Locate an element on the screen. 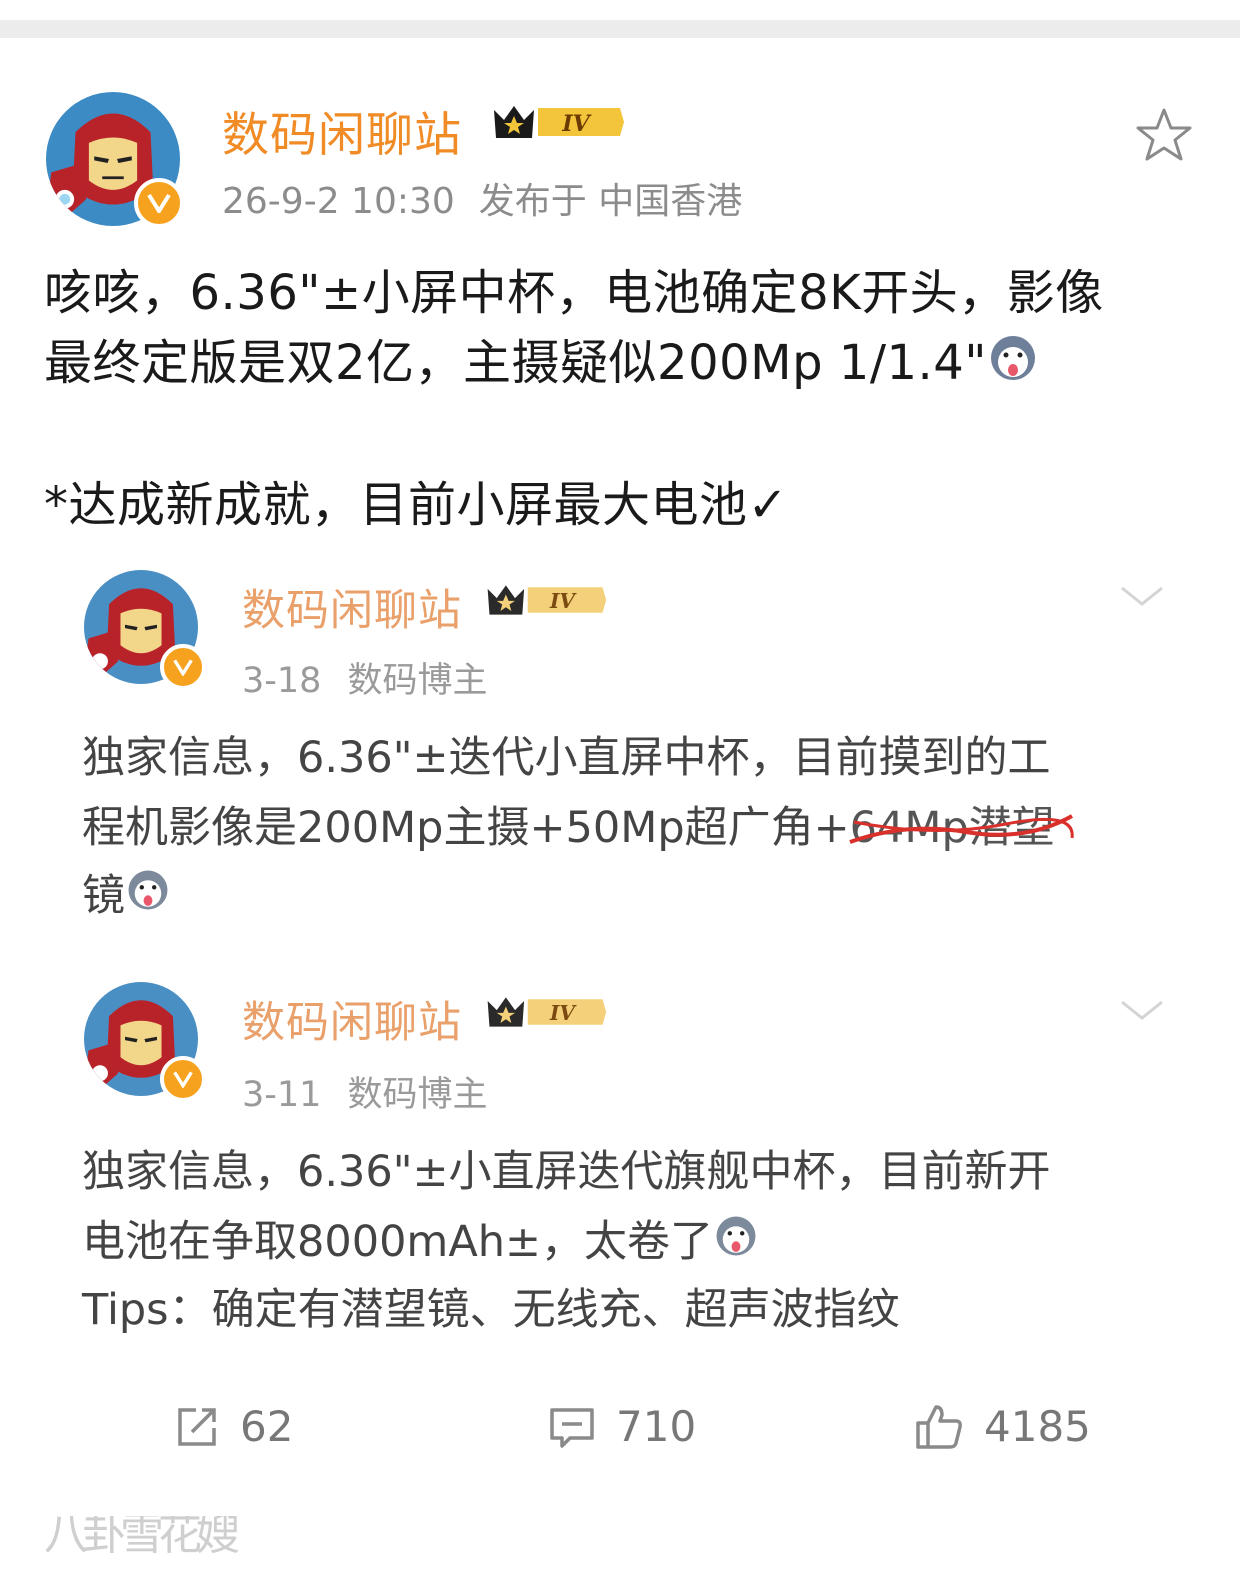 The image size is (1256, 1592). comment-count: 710 is located at coordinates (656, 1426).